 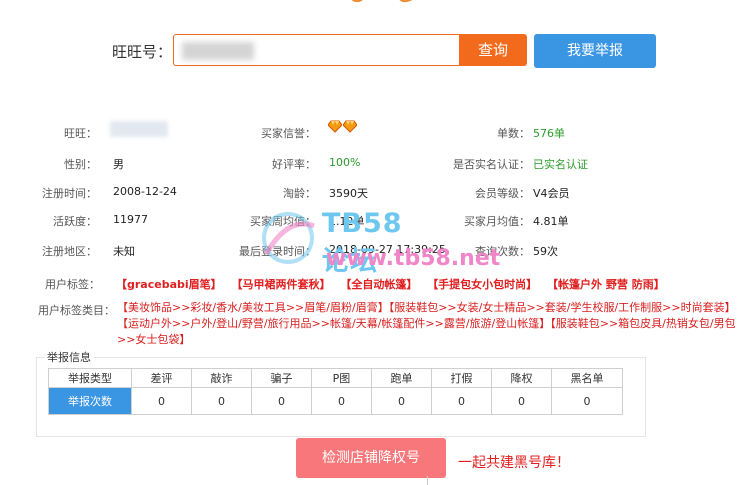 What do you see at coordinates (161, 378) in the screenshot?
I see `table-header: 差评` at bounding box center [161, 378].